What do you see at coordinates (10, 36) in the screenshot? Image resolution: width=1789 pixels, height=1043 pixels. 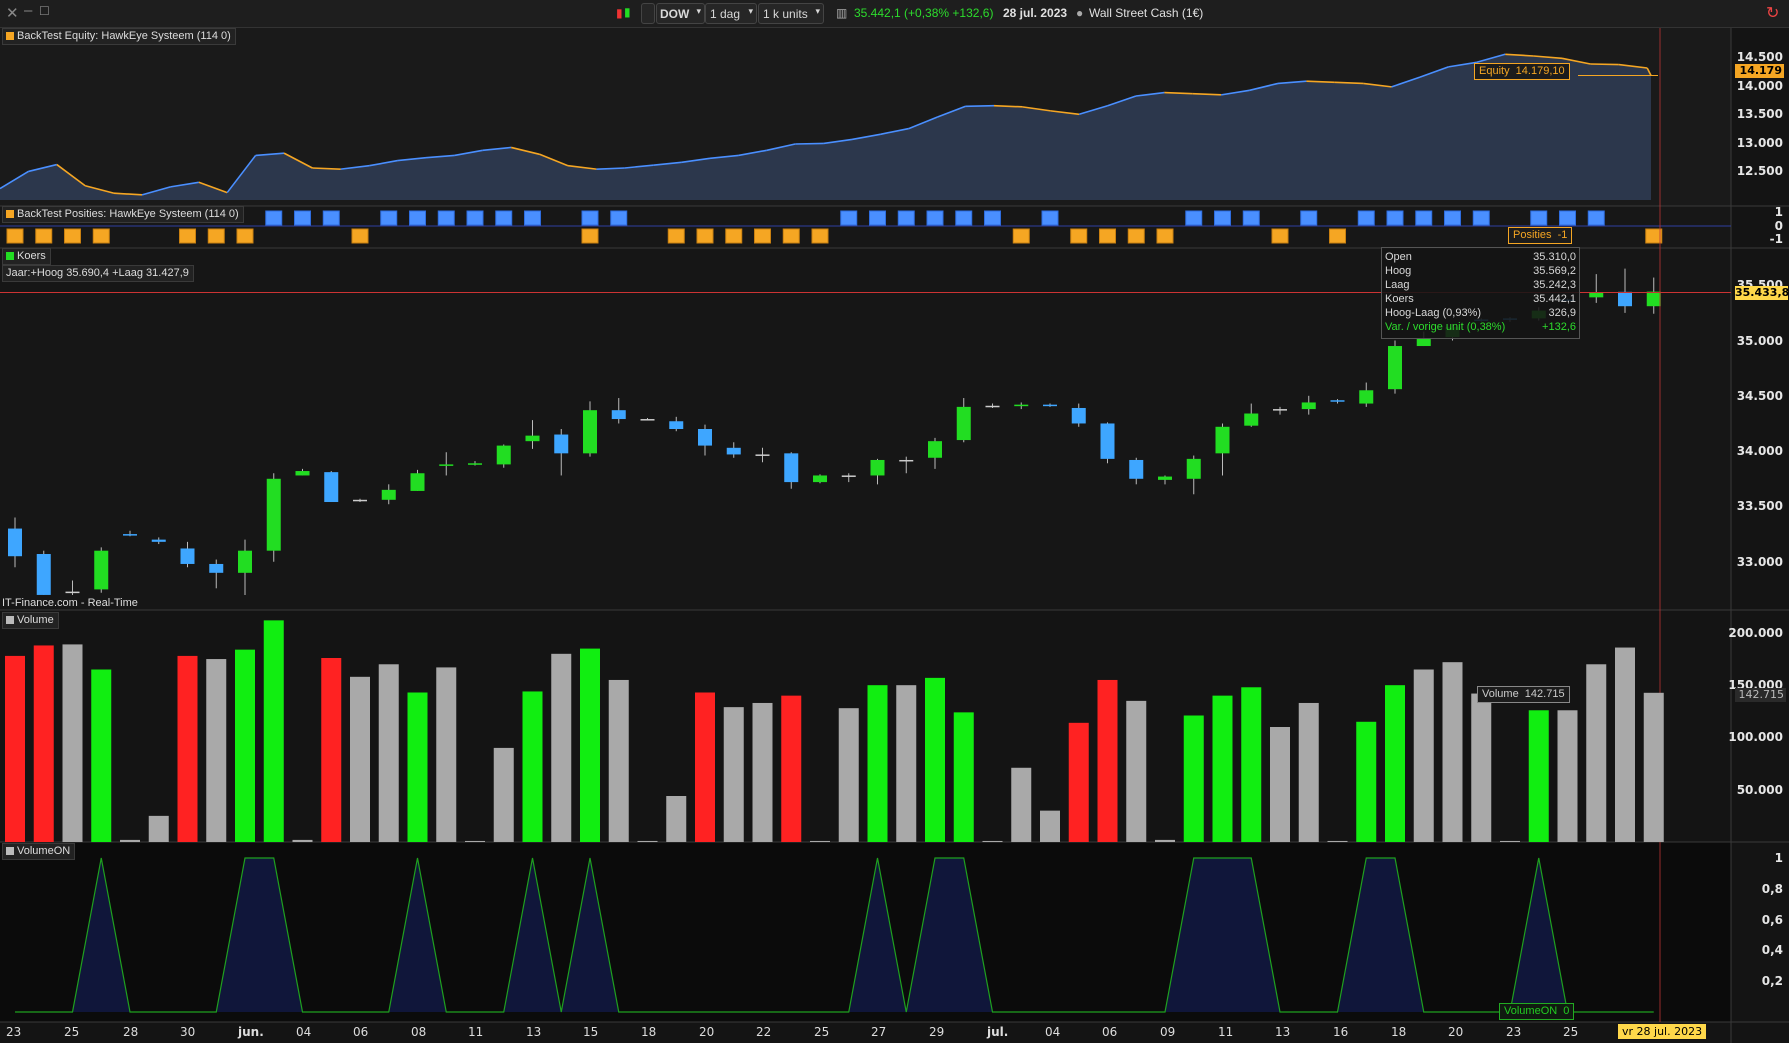 I see `equity-swatch` at bounding box center [10, 36].